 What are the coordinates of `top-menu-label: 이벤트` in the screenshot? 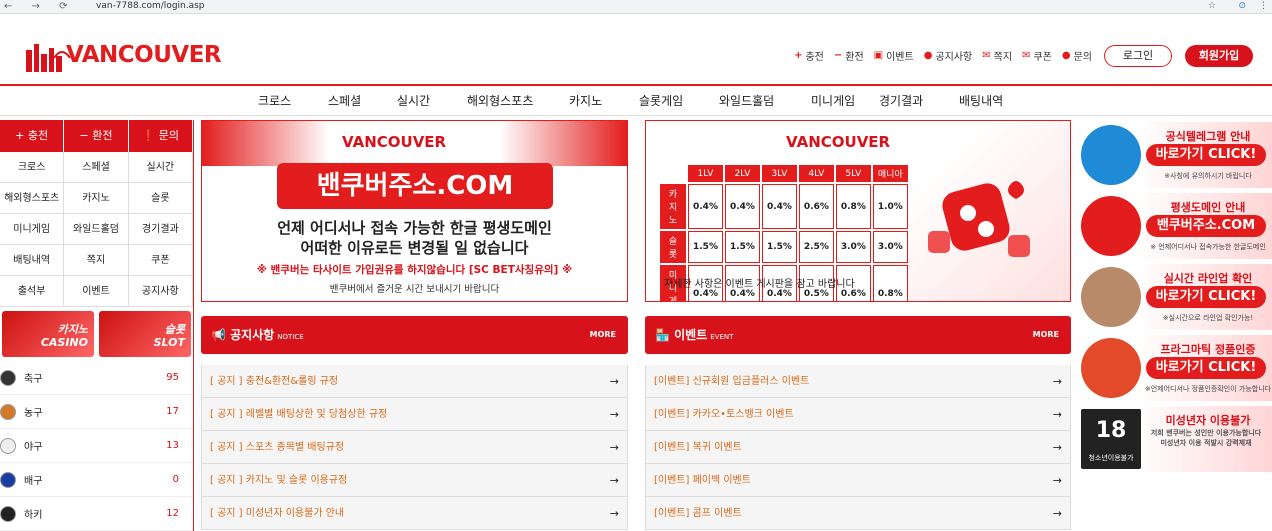 It's located at (900, 57).